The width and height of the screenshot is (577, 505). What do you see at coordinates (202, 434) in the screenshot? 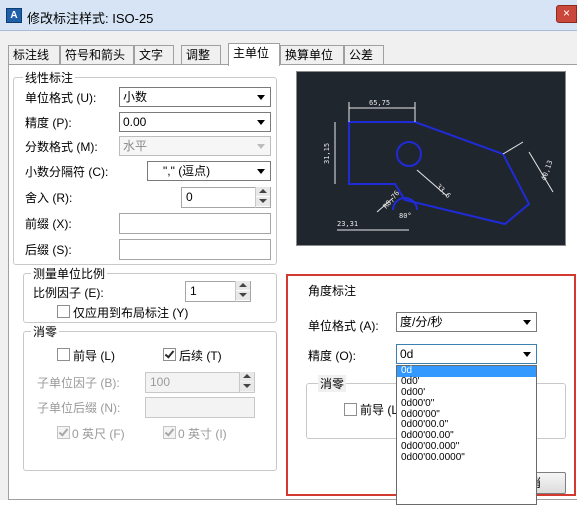
I see `zero-inch-label: 0 英寸 (I)` at bounding box center [202, 434].